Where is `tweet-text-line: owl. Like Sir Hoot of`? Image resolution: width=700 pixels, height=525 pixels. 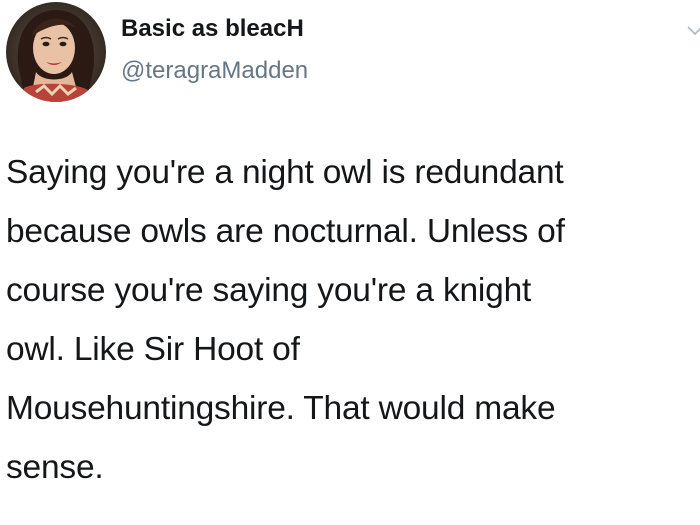 tweet-text-line: owl. Like Sir Hoot of is located at coordinates (153, 349).